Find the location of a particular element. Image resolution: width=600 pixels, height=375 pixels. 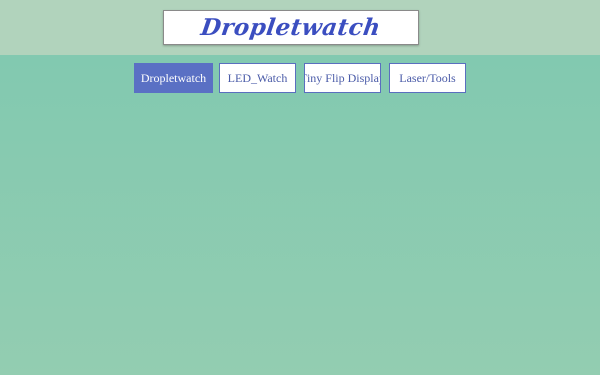

nav-tab-tiny-flip-display: Tiny Flip Display is located at coordinates (342, 78).